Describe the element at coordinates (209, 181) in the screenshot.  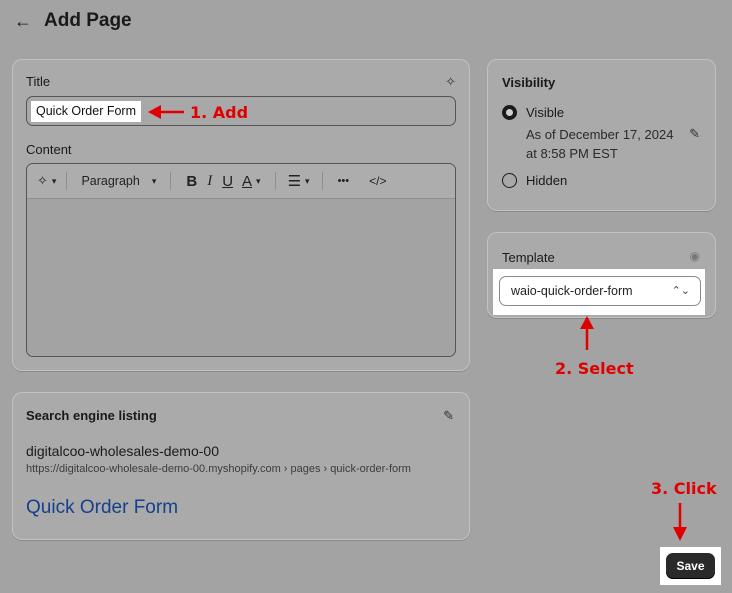
I see `italic-button: I` at that location.